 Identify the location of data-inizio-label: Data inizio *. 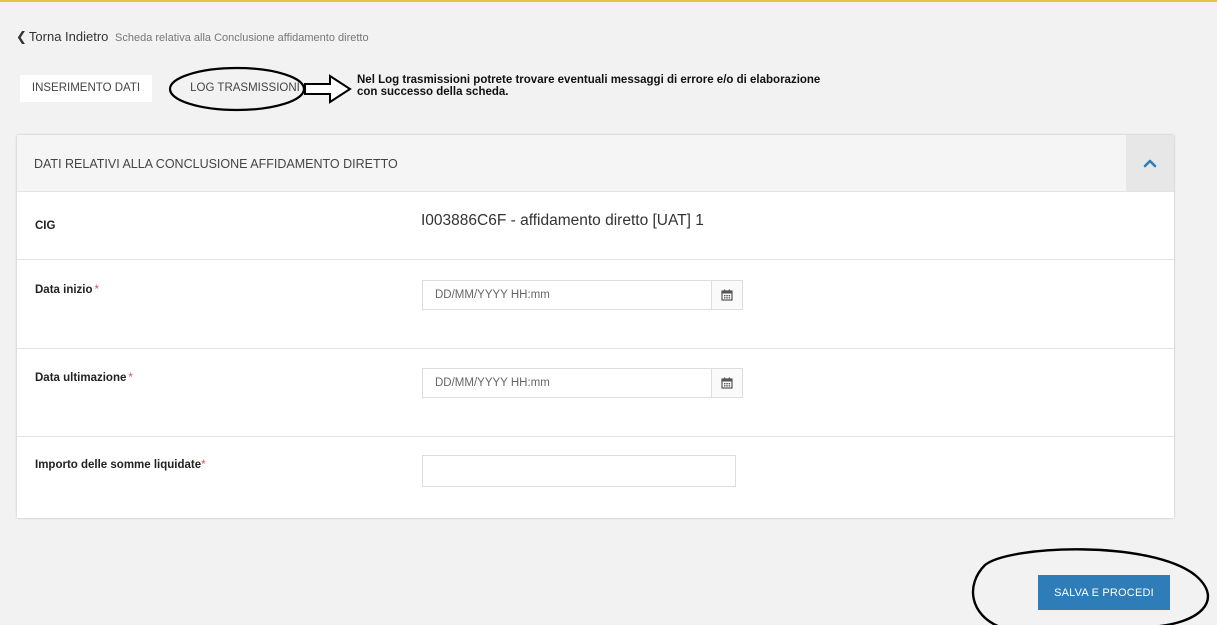
(67, 290).